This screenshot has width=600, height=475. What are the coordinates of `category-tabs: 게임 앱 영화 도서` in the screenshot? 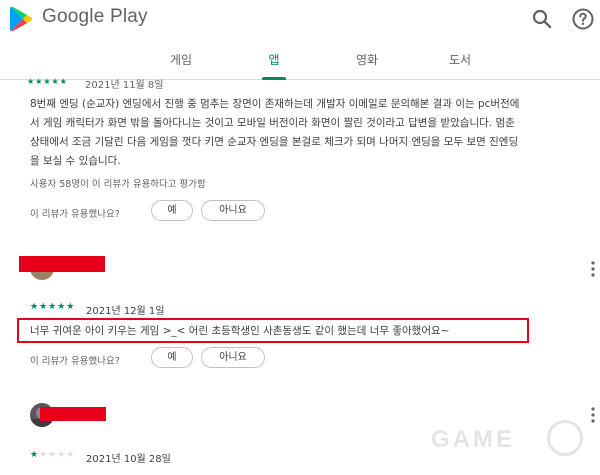 It's located at (300, 59).